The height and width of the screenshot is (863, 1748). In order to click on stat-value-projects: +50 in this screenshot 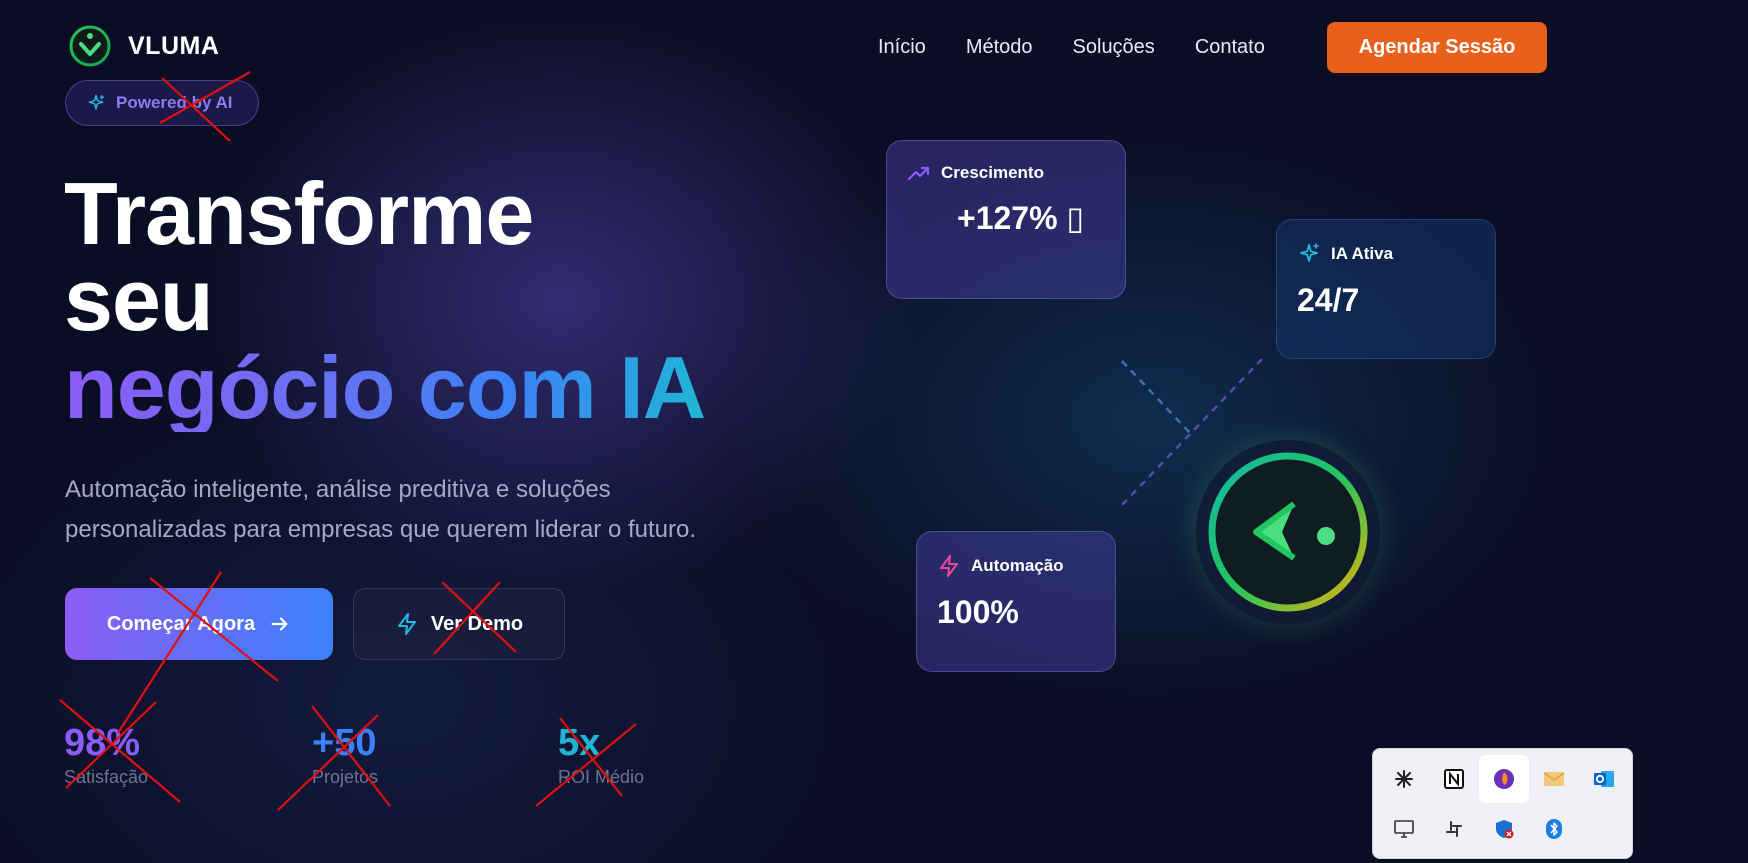, I will do `click(344, 743)`.